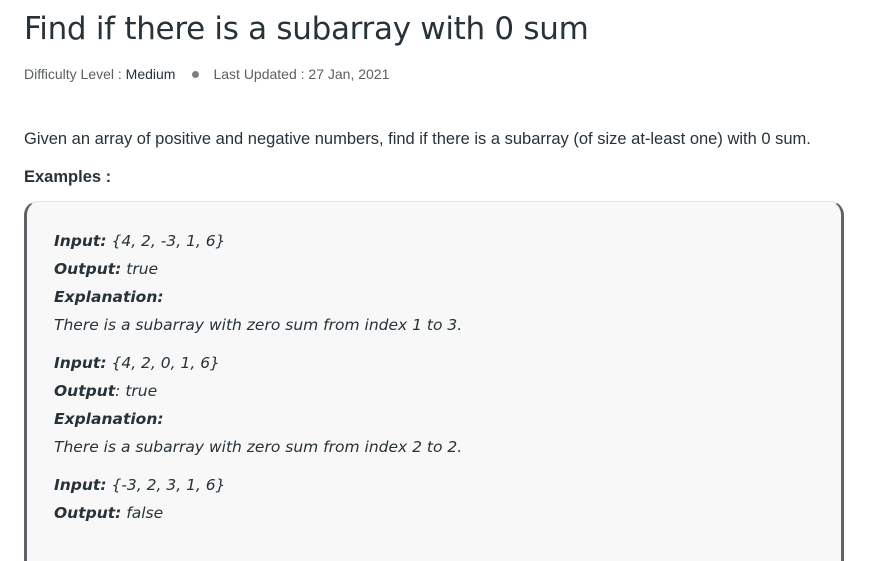 This screenshot has height=561, width=886. What do you see at coordinates (85, 391) in the screenshot?
I see `output-label: Output` at bounding box center [85, 391].